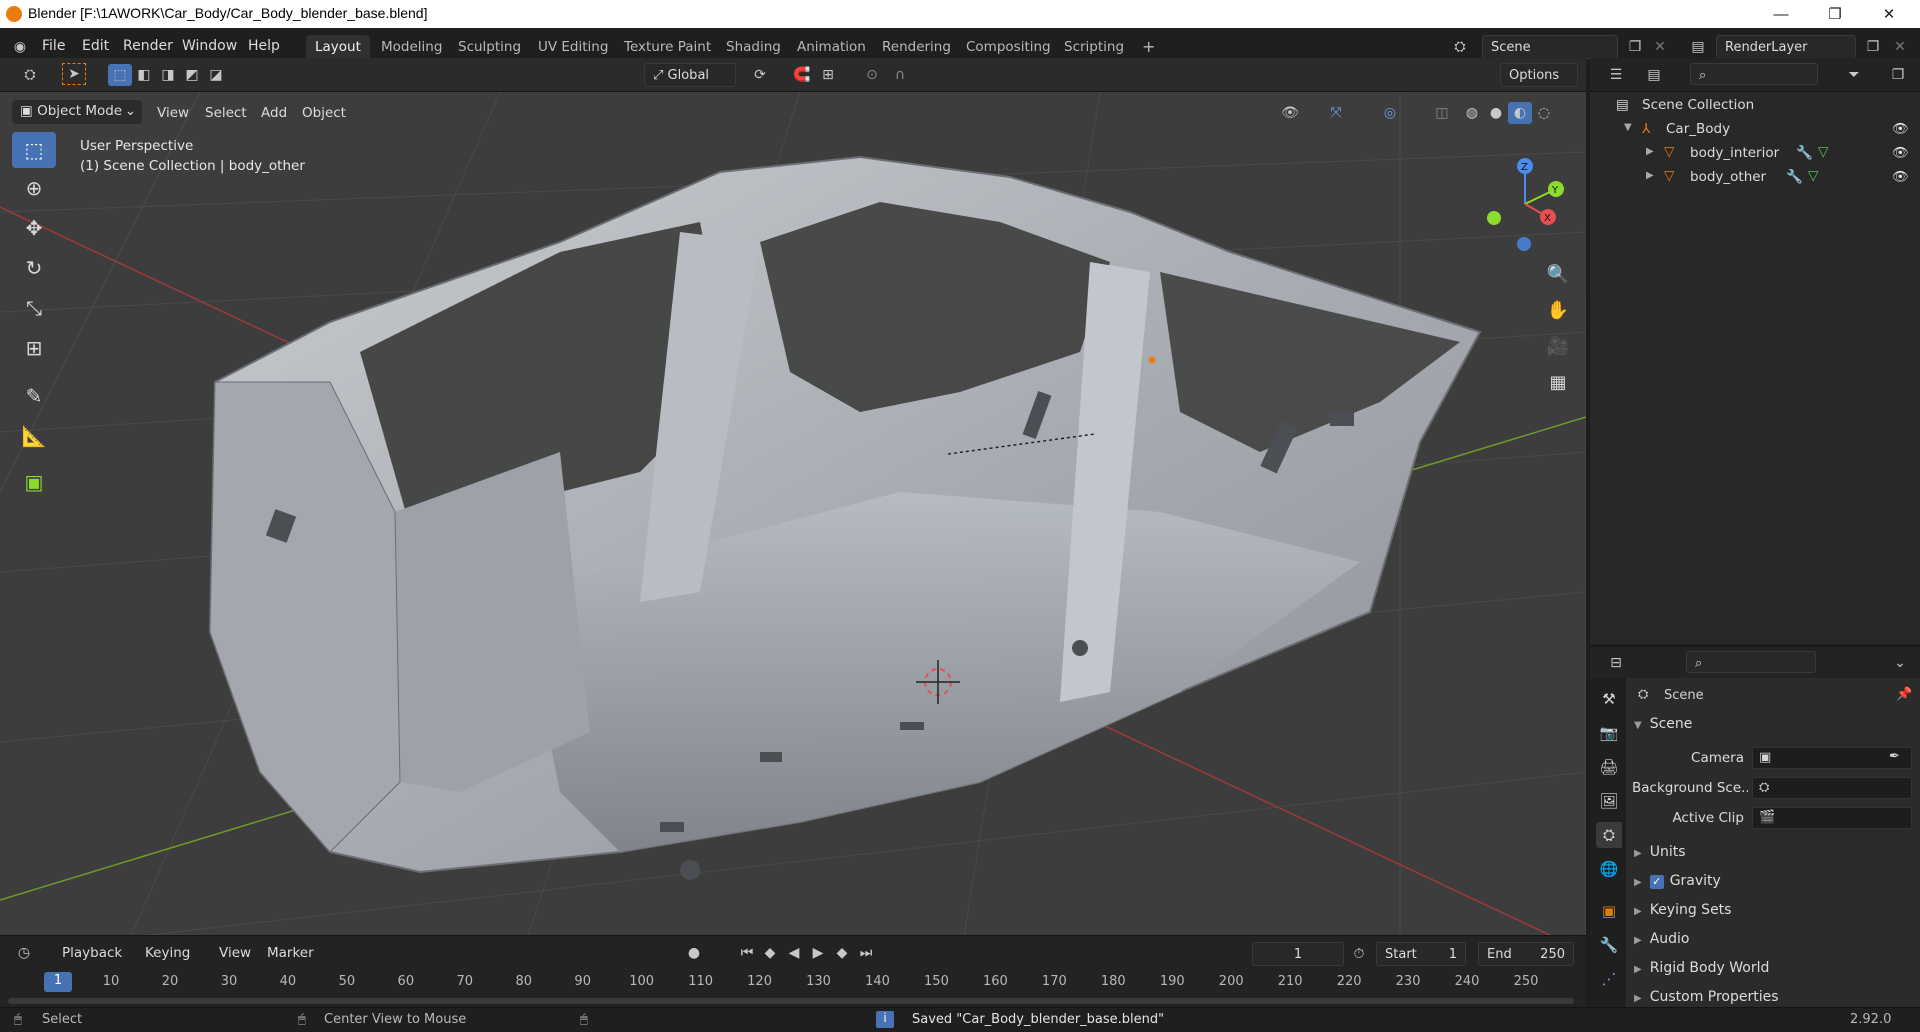 The height and width of the screenshot is (1032, 1920). What do you see at coordinates (1660, 47) in the screenshot?
I see `delete-scene-icon: ✕` at bounding box center [1660, 47].